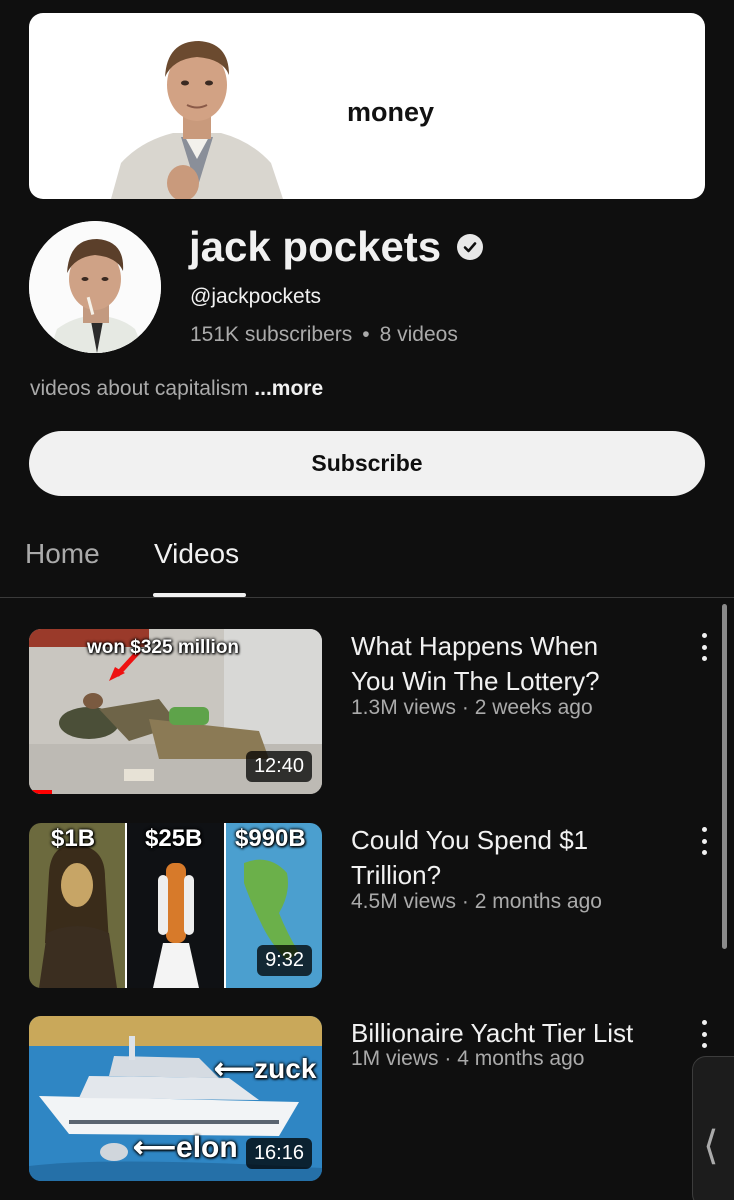  Describe the element at coordinates (396, 875) in the screenshot. I see `video-title-line: Trillion?` at that location.